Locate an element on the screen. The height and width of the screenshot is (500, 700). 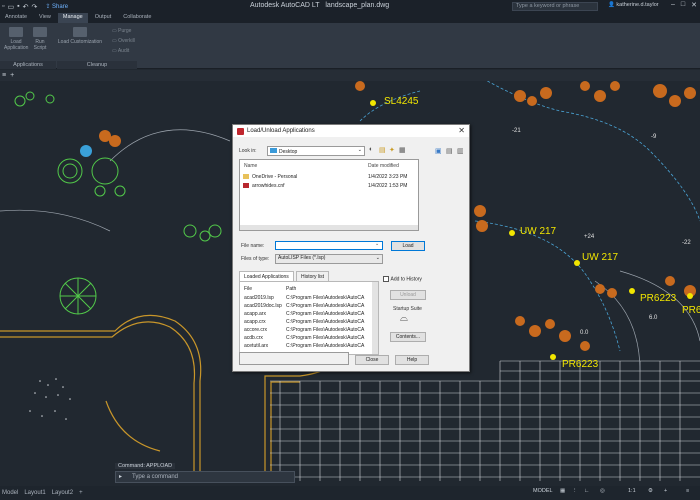
elevation-3: -22 is located at coordinates (686, 243).